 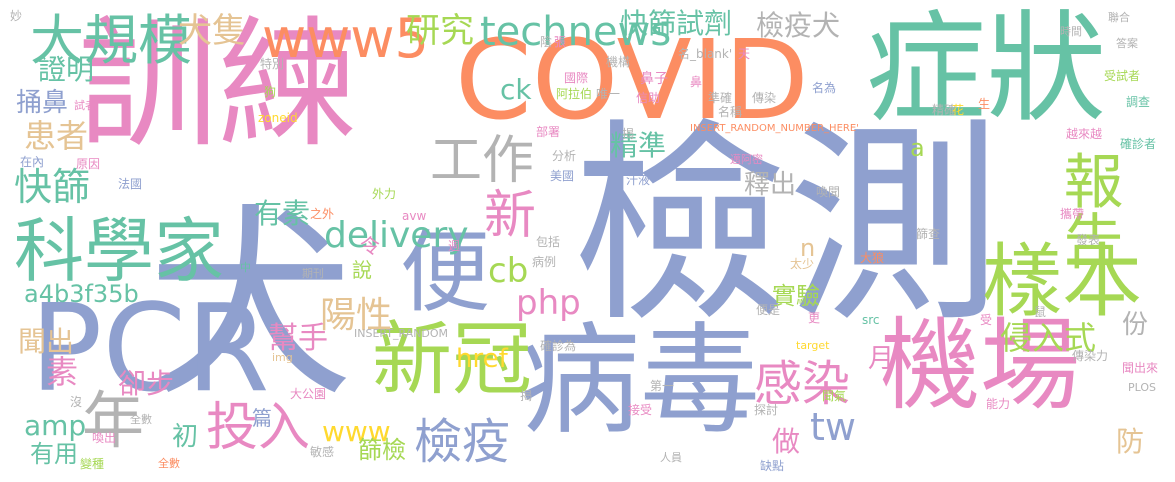 What do you see at coordinates (696, 82) in the screenshot?
I see `cloud-word: 鼻` at bounding box center [696, 82].